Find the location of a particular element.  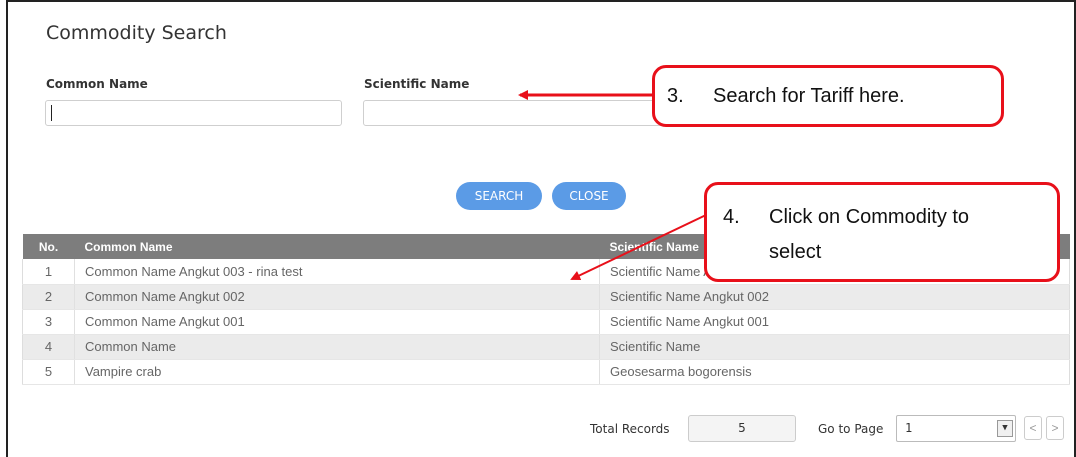

next-page-button: > is located at coordinates (1055, 428).